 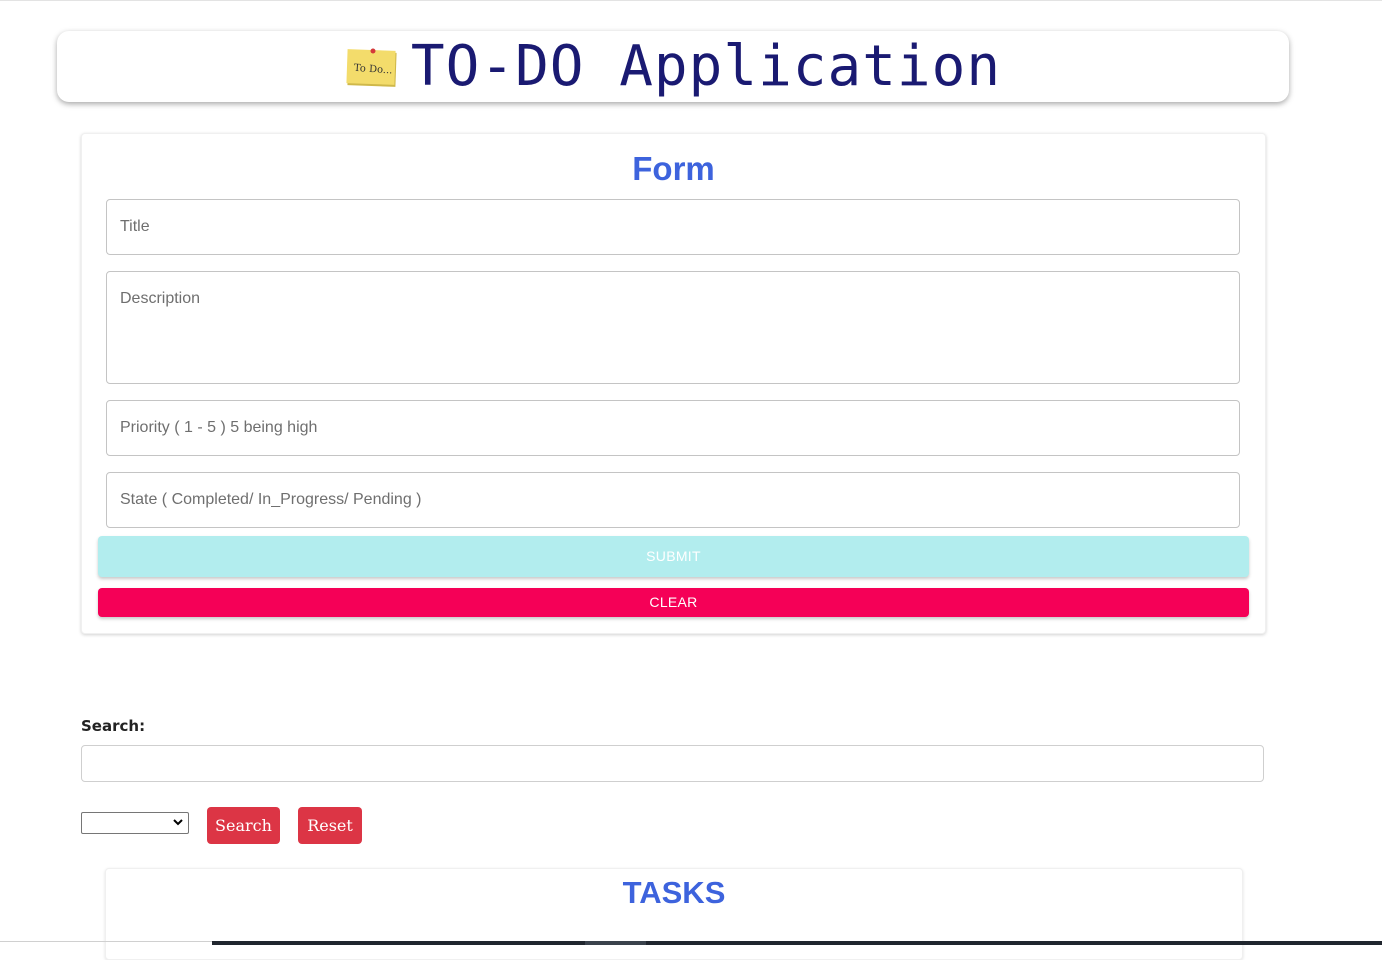 I want to click on horizontal-scrollbar, so click(x=797, y=943).